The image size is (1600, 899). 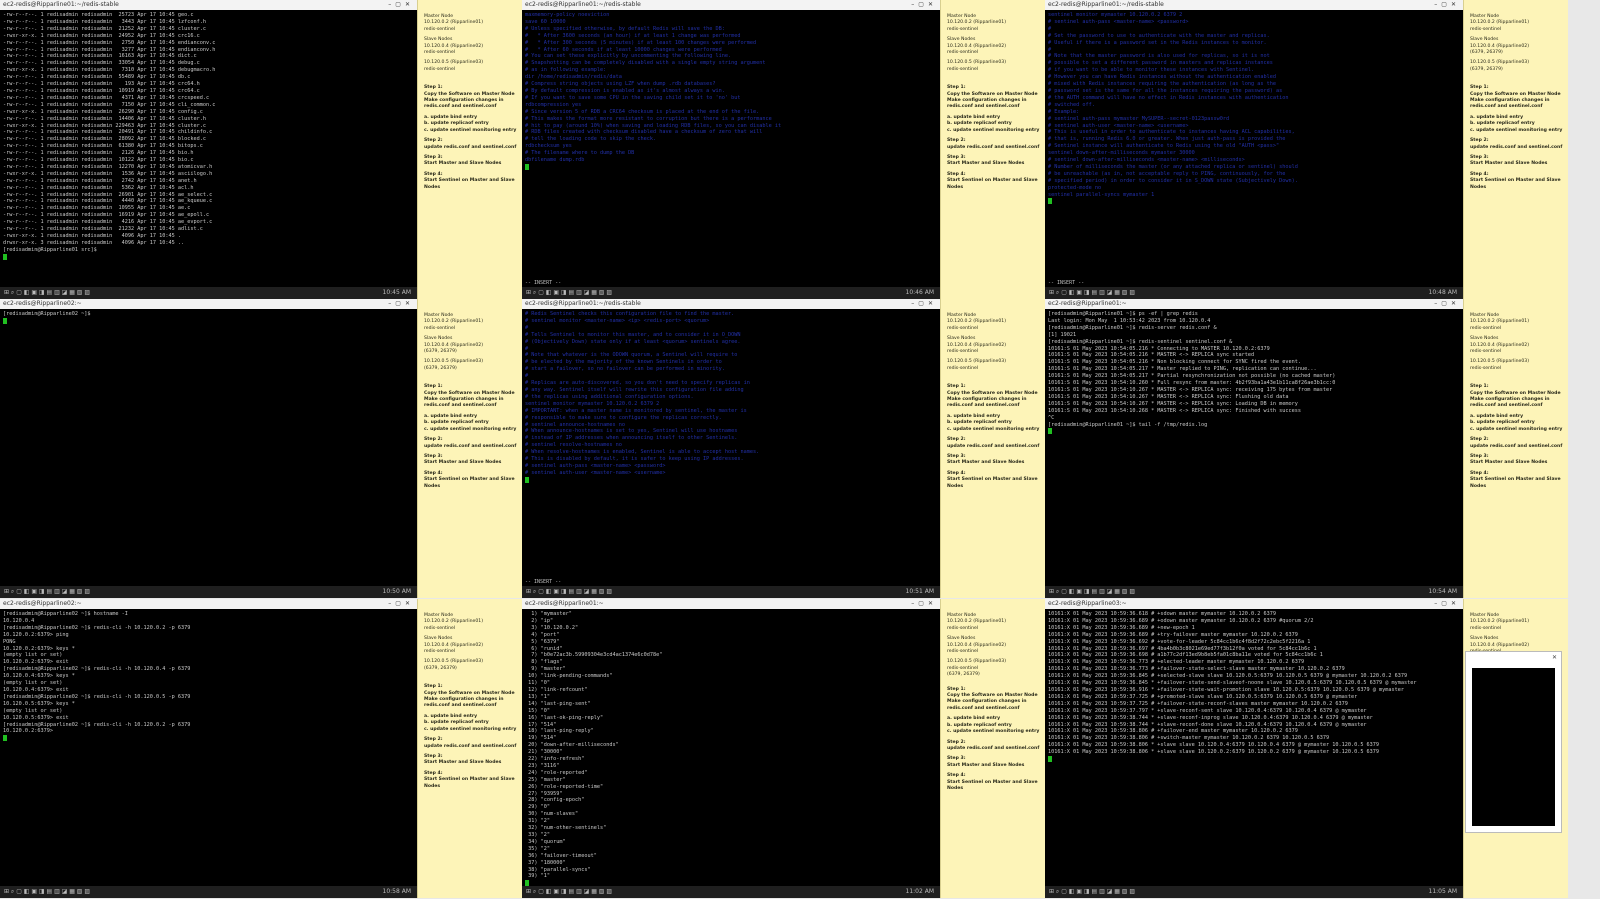 I want to click on terminal-output: [redisadmin@Ripparline02 ~]$, so click(x=208, y=447).